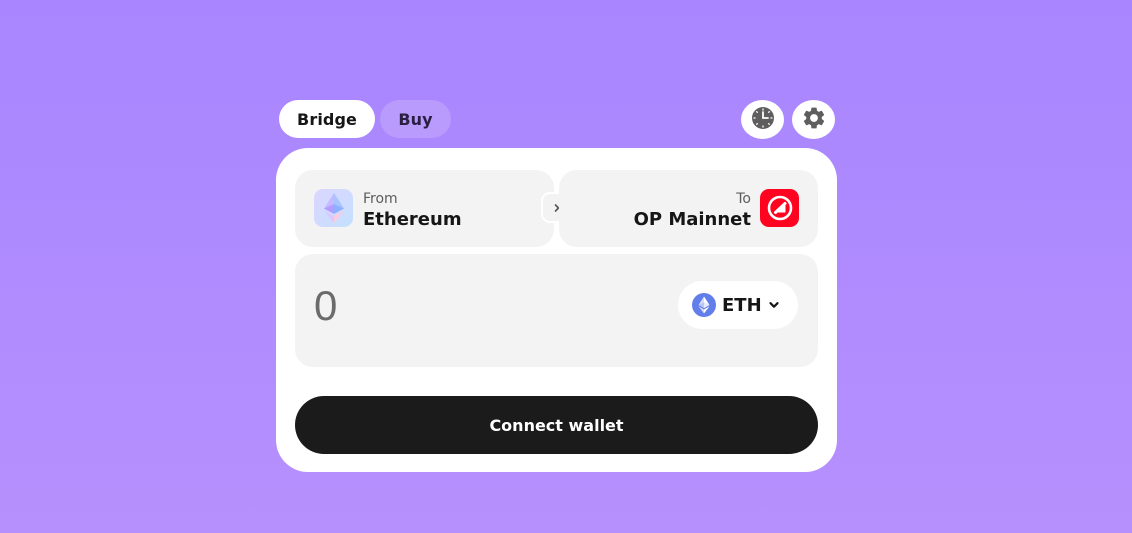 Image resolution: width=1132 pixels, height=533 pixels. I want to click on to-chain-name: OP Mainnet, so click(692, 219).